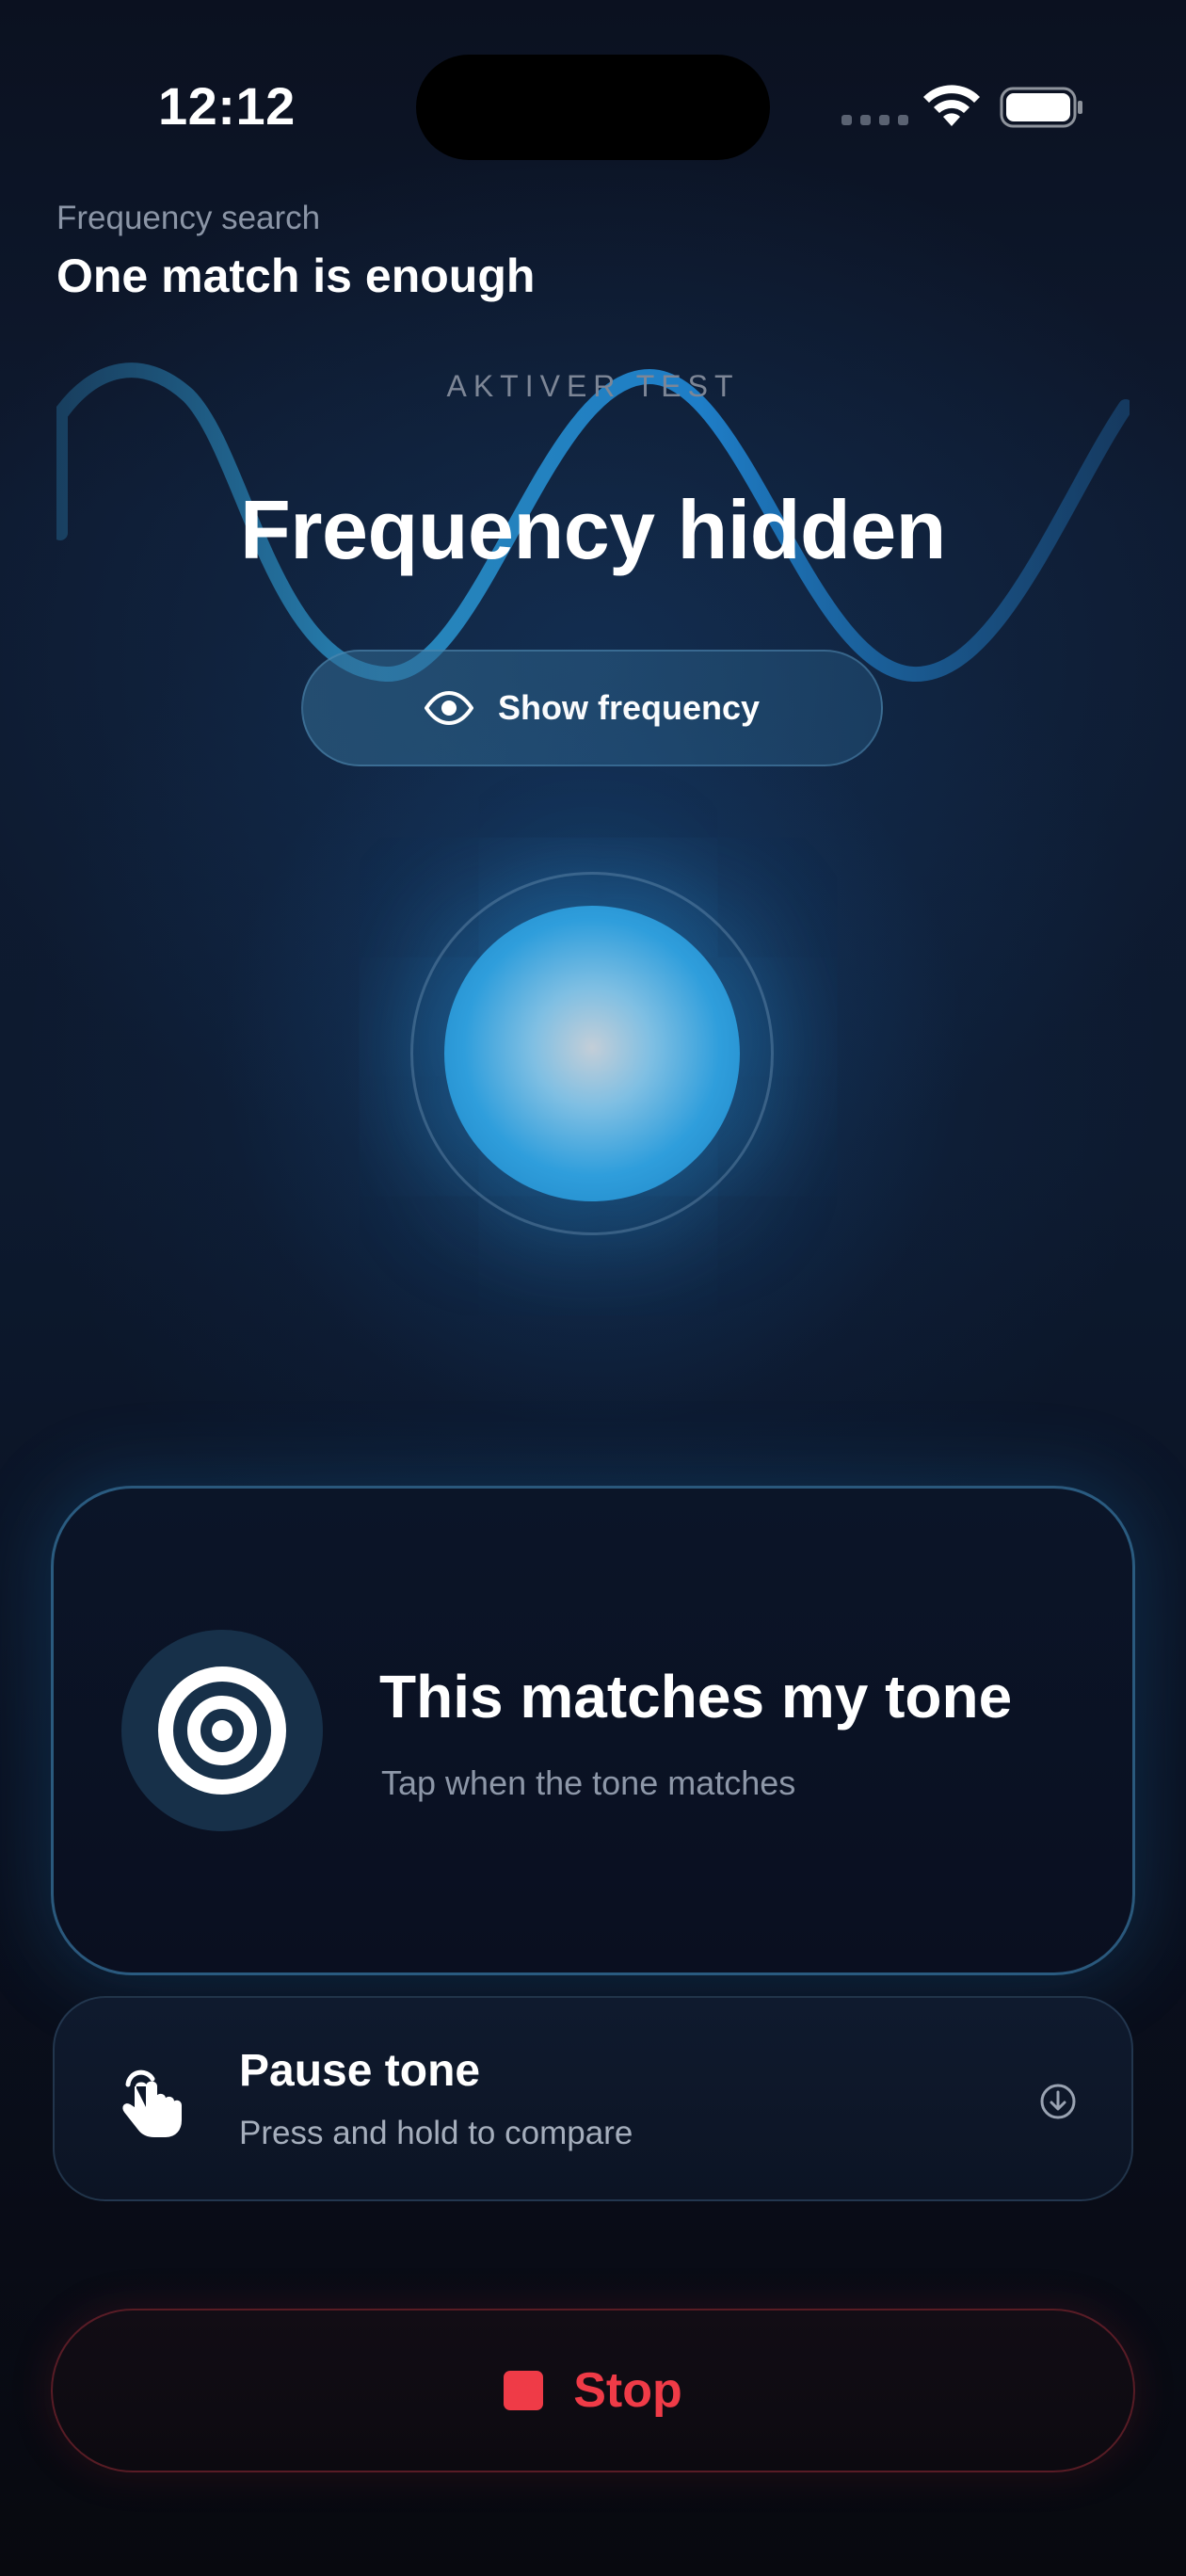  Describe the element at coordinates (593, 2098) in the screenshot. I see `pause-tone-button: Pause tone Press and hold to compare` at that location.